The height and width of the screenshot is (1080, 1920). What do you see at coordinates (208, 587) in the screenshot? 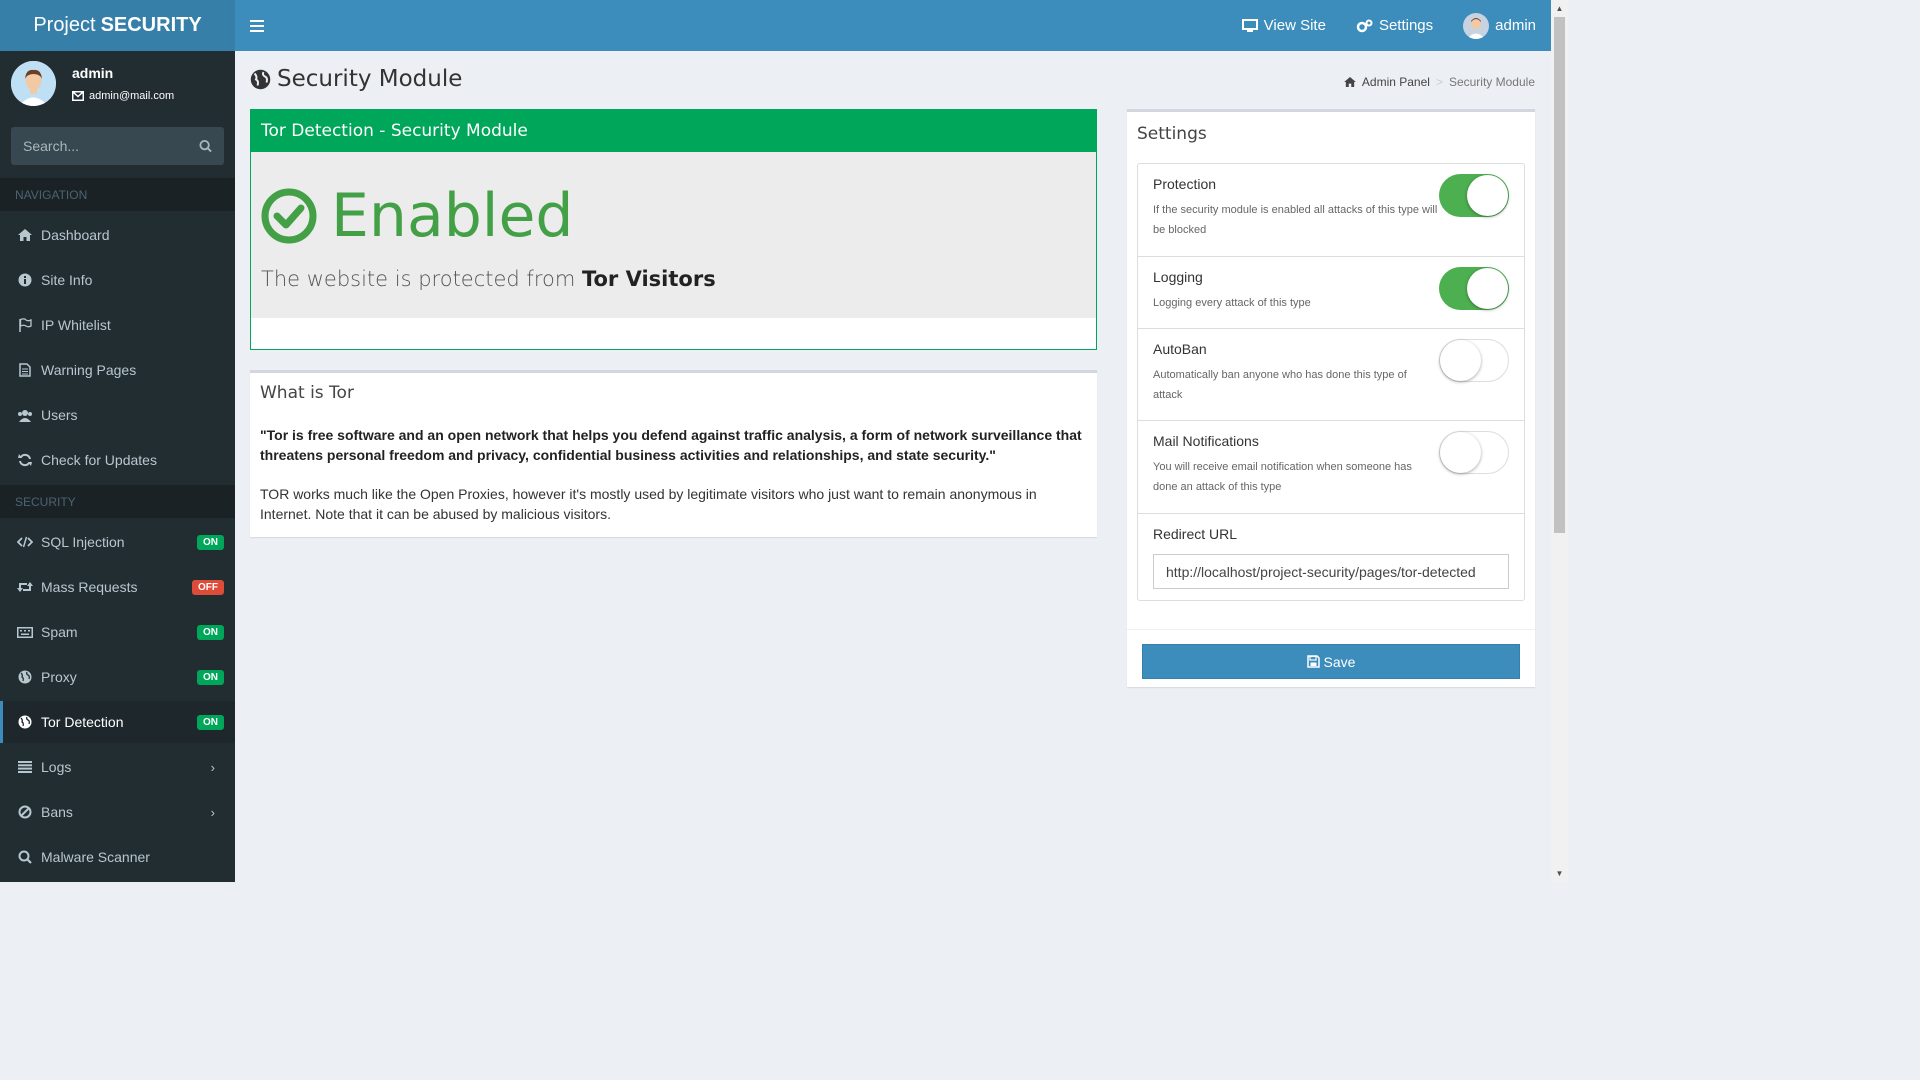
I see `status-badge: OFF` at bounding box center [208, 587].